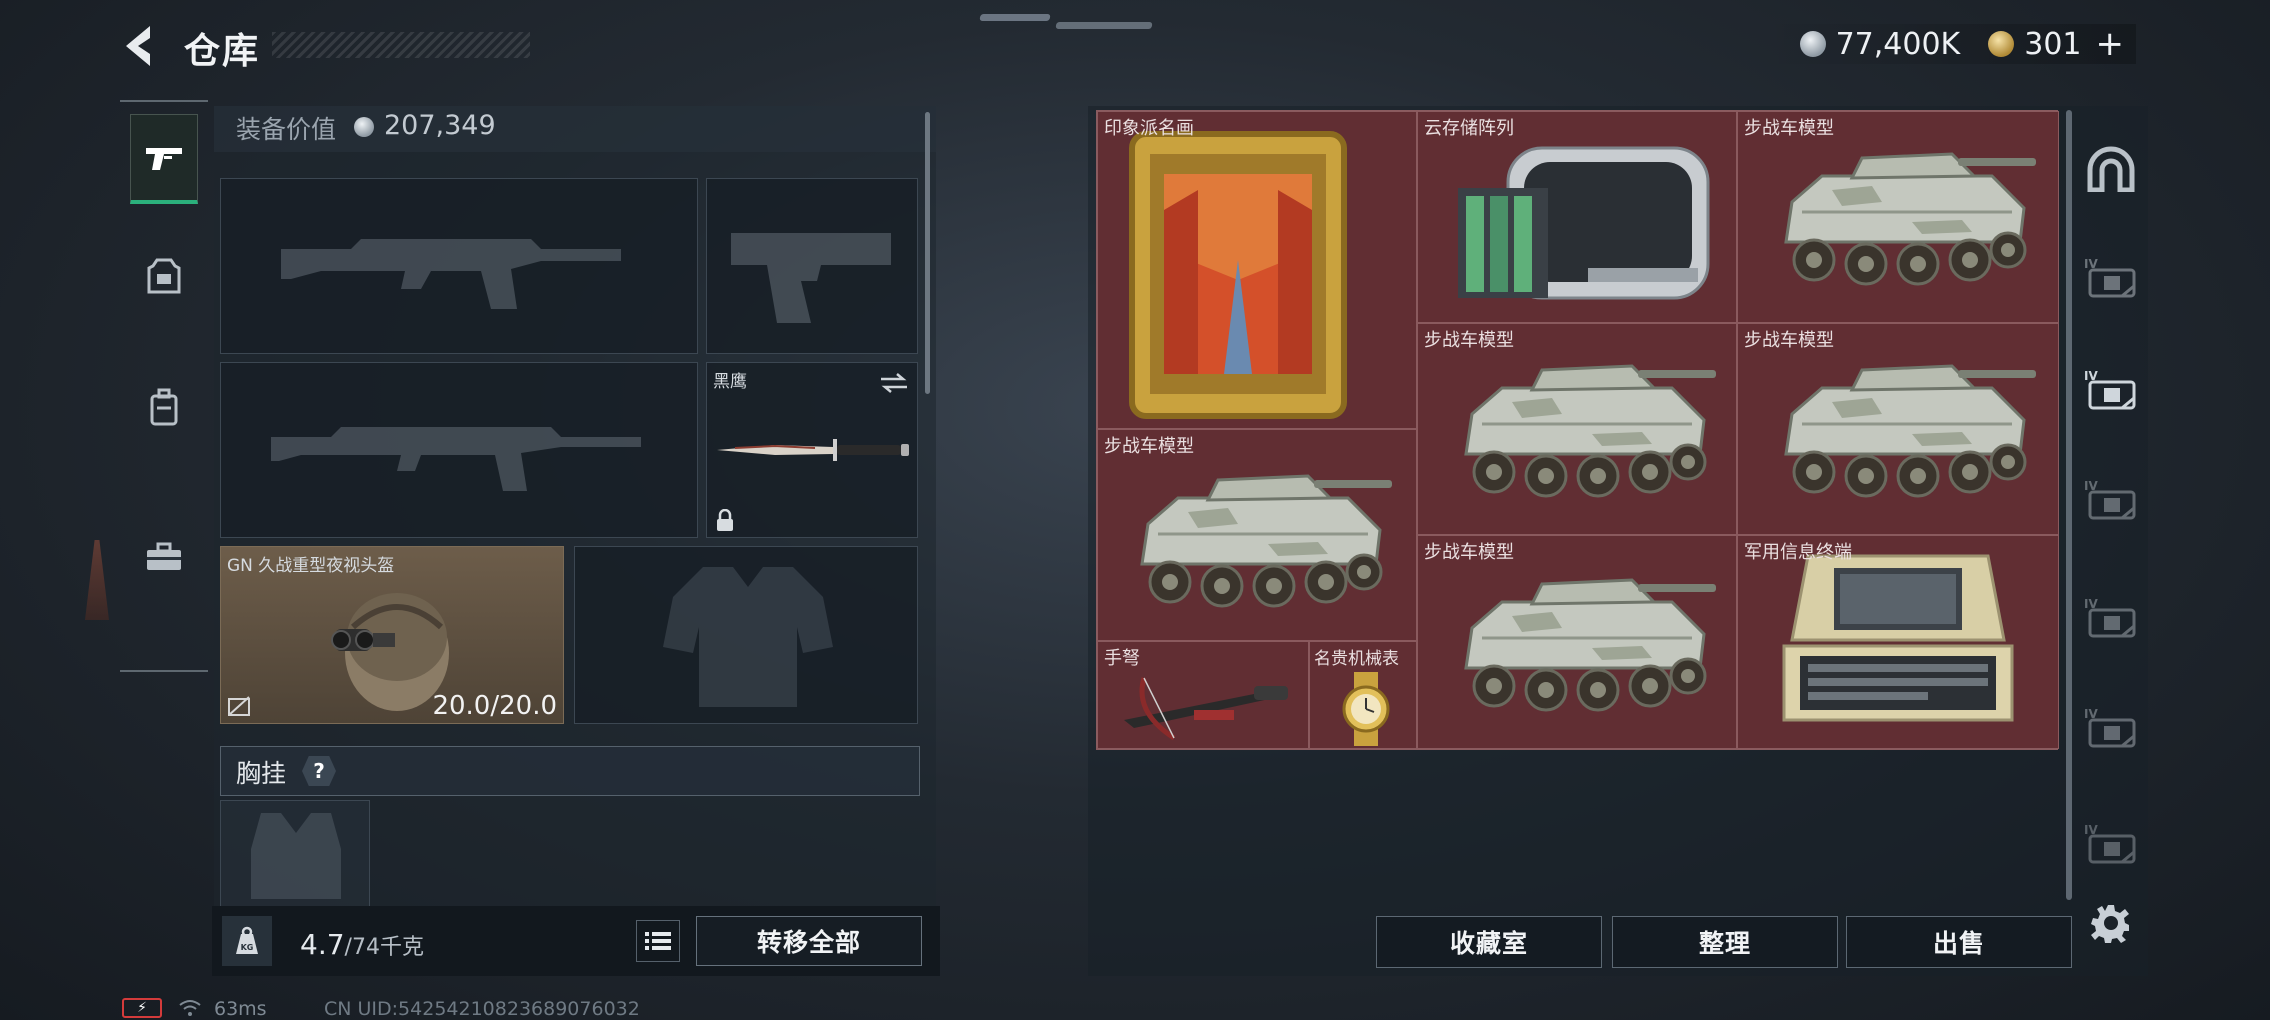 The width and height of the screenshot is (2270, 1020). I want to click on tab-weapons, so click(164, 159).